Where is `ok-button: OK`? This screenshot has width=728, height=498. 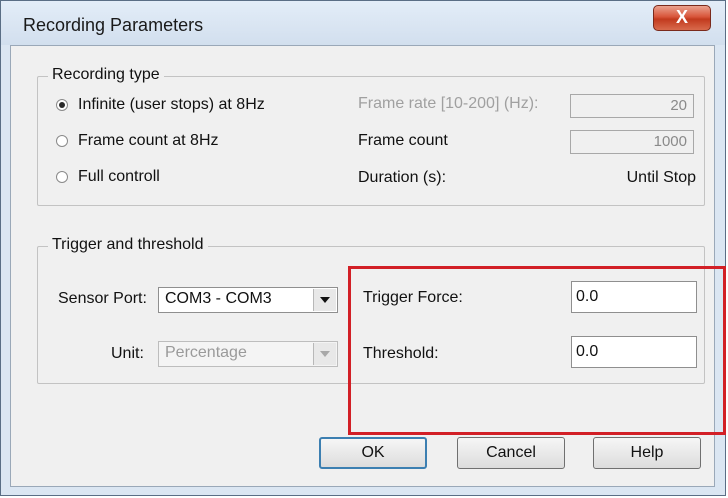 ok-button: OK is located at coordinates (373, 453).